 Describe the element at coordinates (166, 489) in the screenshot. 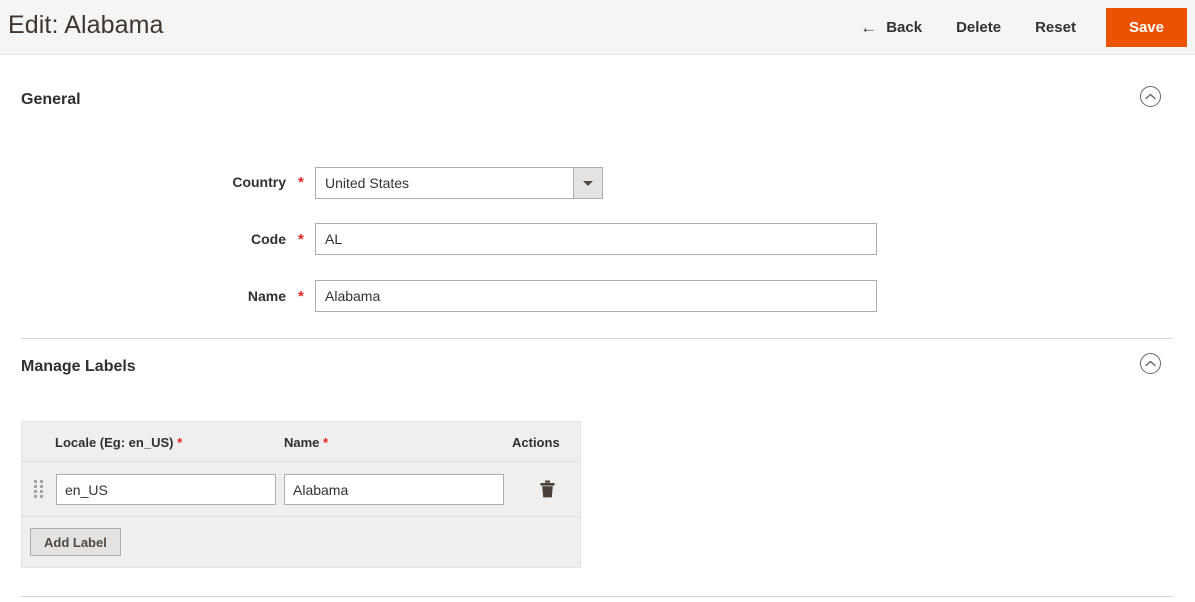

I see `locale-input` at that location.